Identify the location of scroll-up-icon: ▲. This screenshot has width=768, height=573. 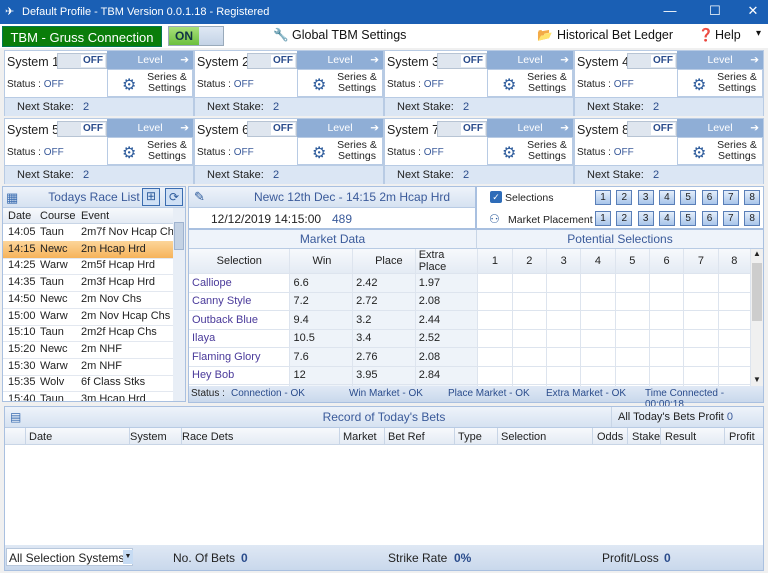
(757, 253).